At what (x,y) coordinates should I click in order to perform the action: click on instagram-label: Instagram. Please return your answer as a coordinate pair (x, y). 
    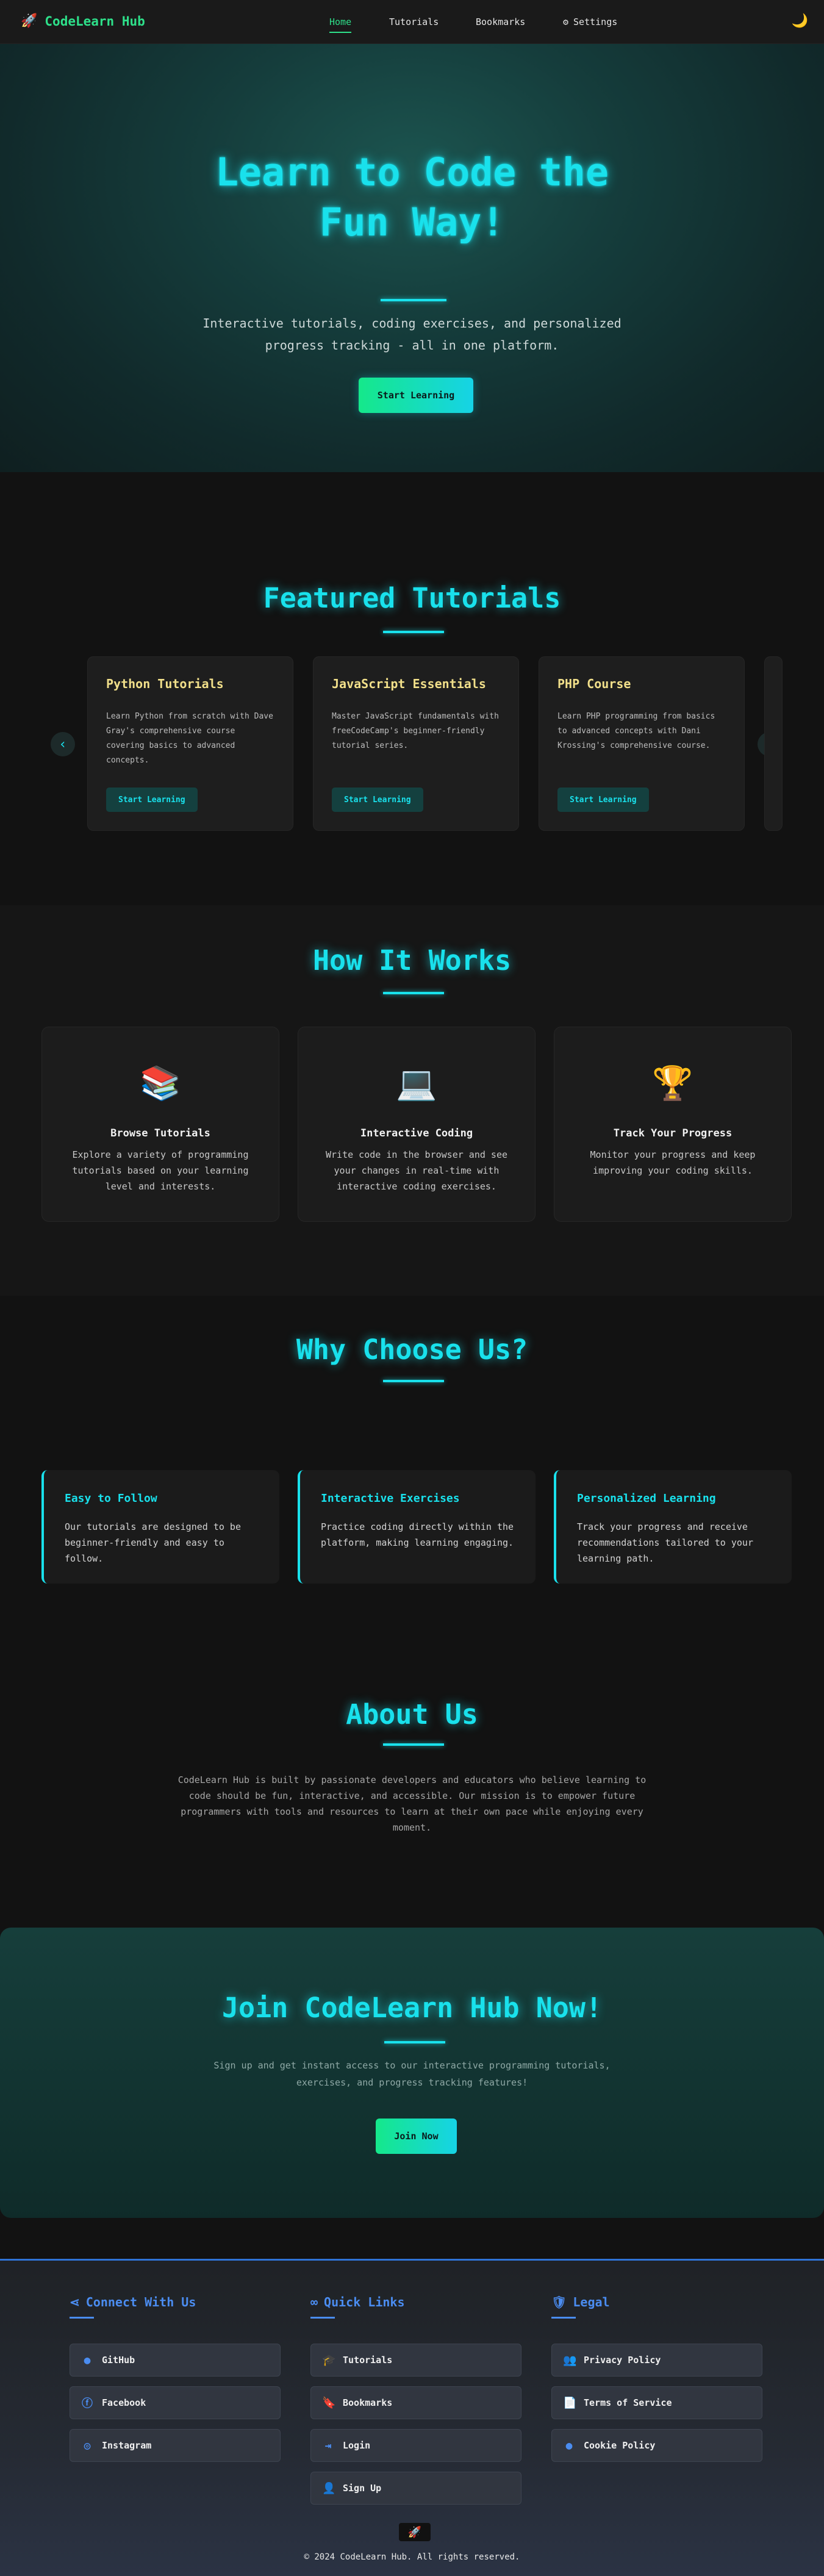
    Looking at the image, I should click on (127, 2446).